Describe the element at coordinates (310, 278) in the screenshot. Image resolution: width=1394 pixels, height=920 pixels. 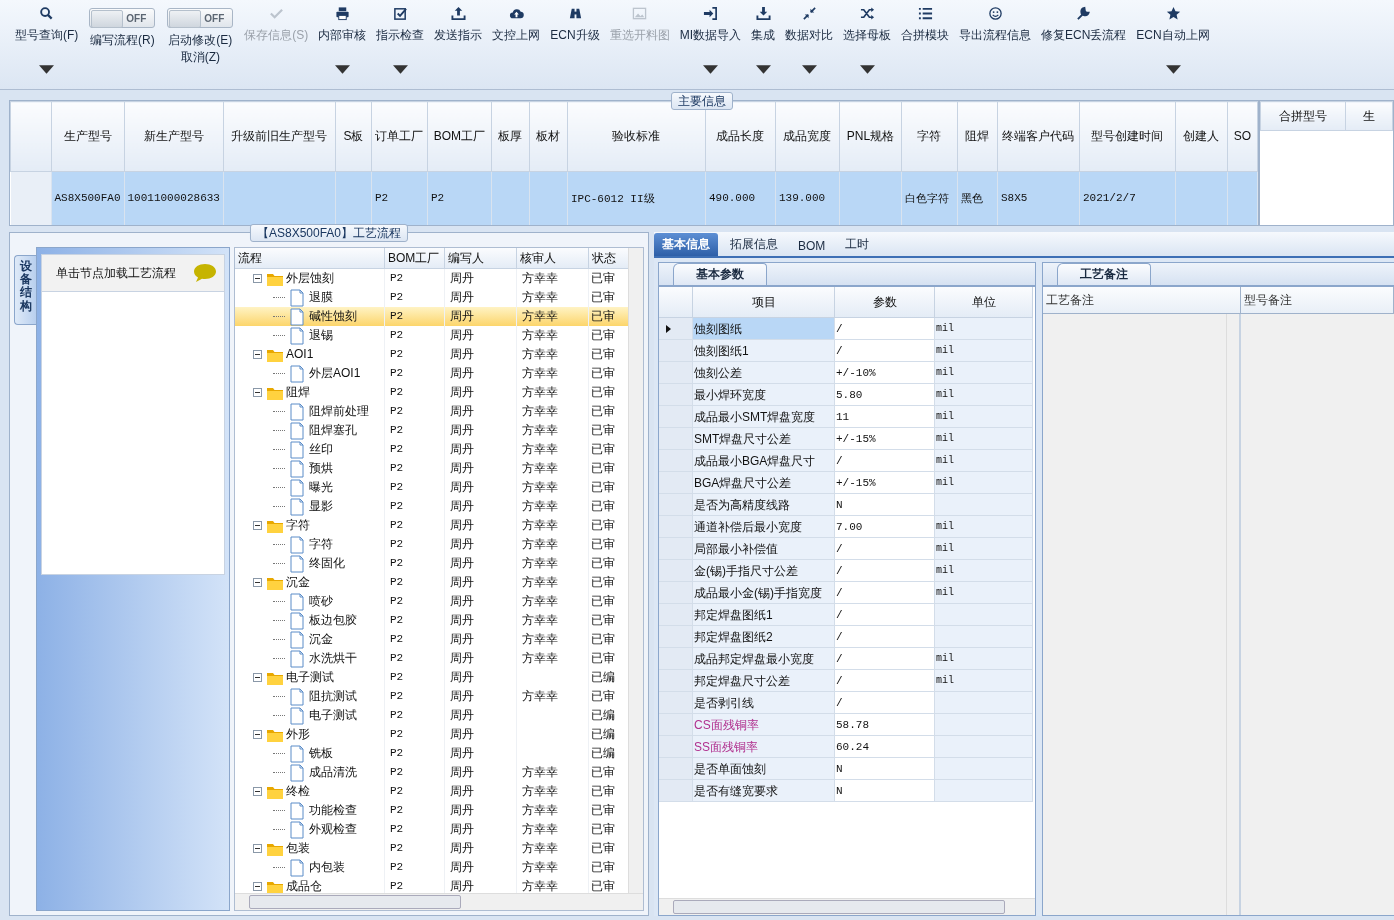
I see `tree-node: 外层蚀刻` at that location.